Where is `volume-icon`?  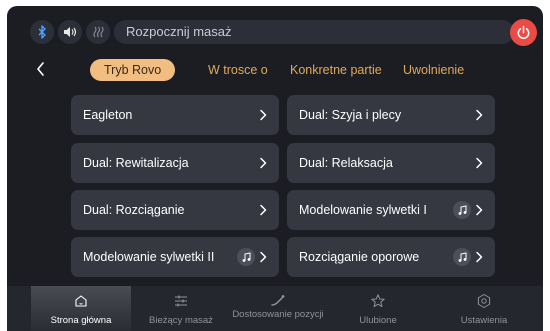 volume-icon is located at coordinates (70, 32).